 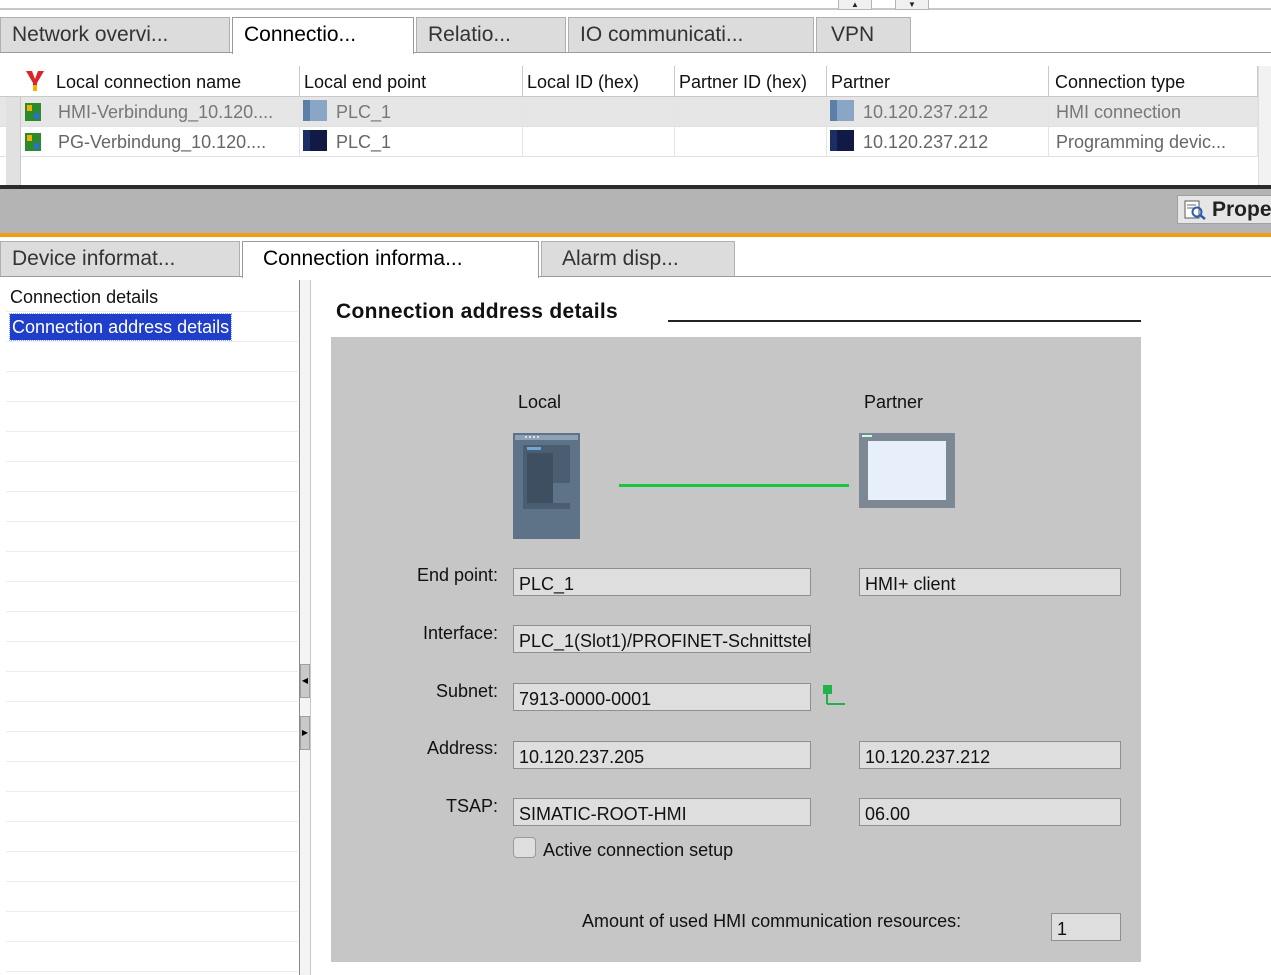 What do you see at coordinates (912, 5) in the screenshot?
I see `sort-down-button: ▼` at bounding box center [912, 5].